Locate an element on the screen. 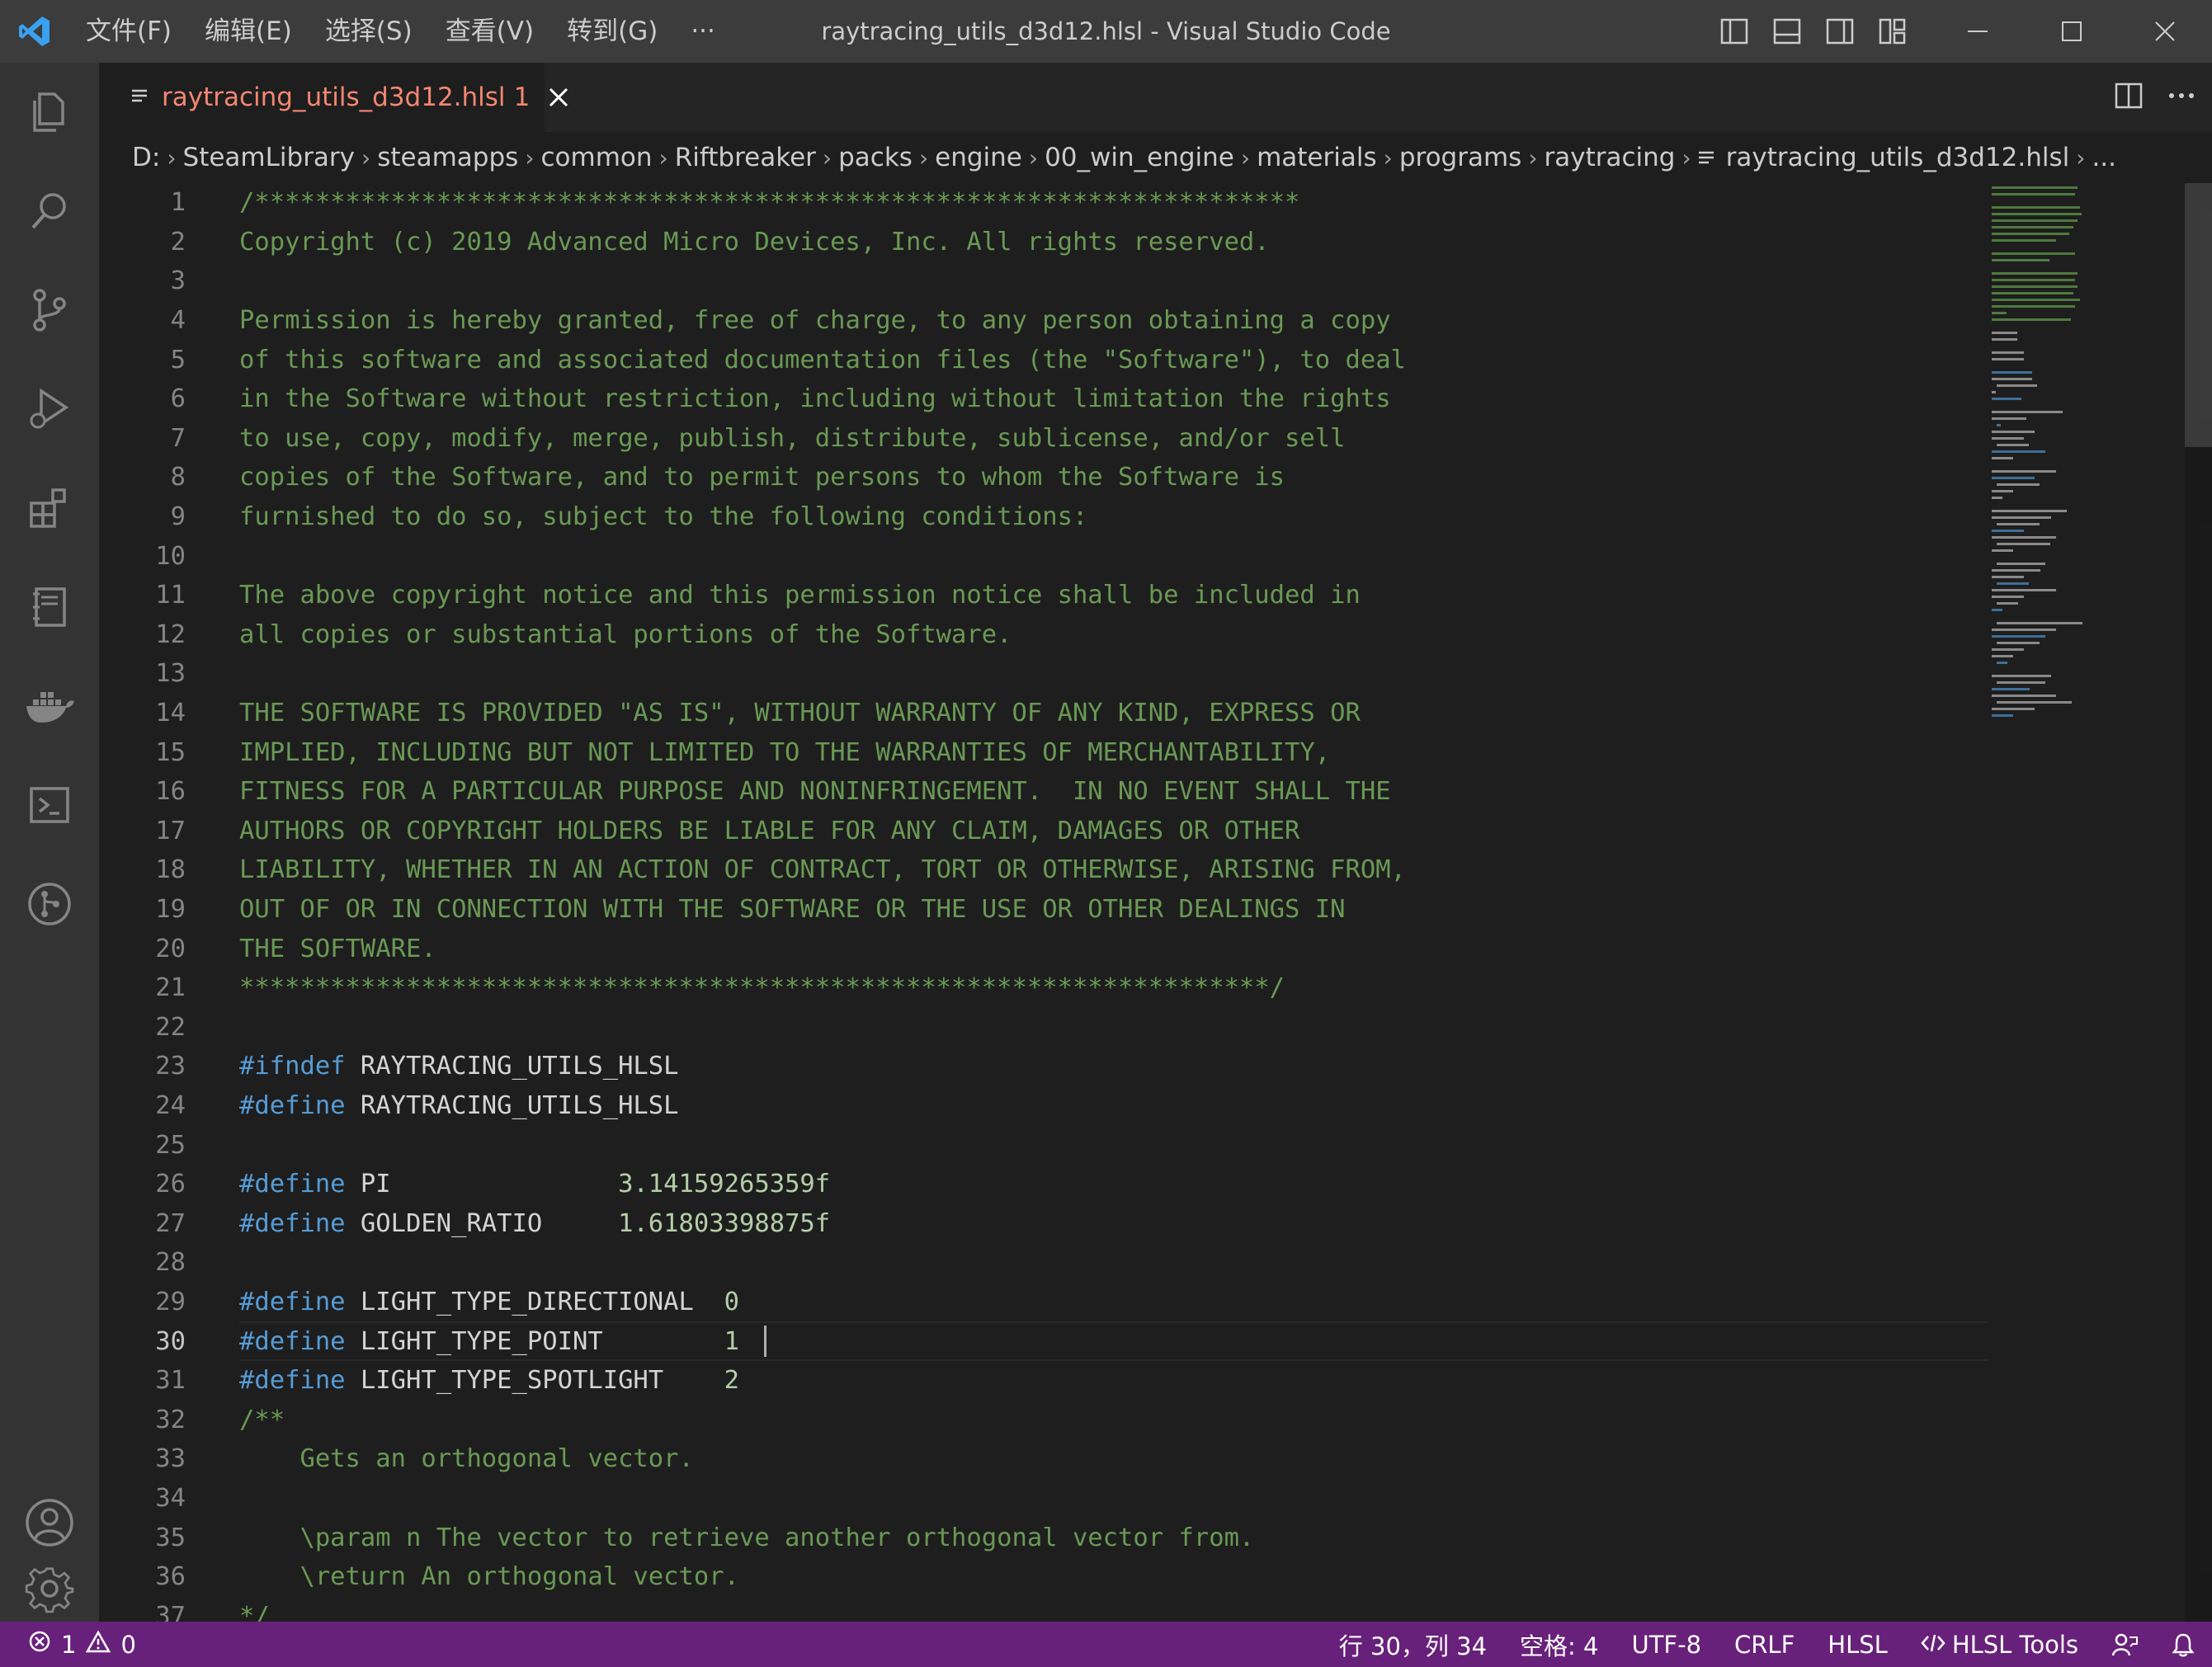 This screenshot has width=2212, height=1667. line-number: 2 is located at coordinates (178, 242).